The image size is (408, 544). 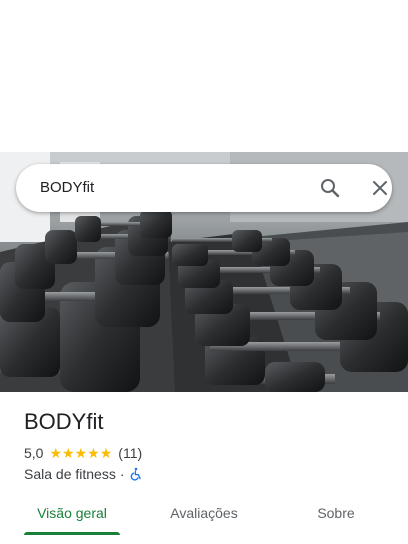 What do you see at coordinates (34, 453) in the screenshot?
I see `rating-value: 5,0` at bounding box center [34, 453].